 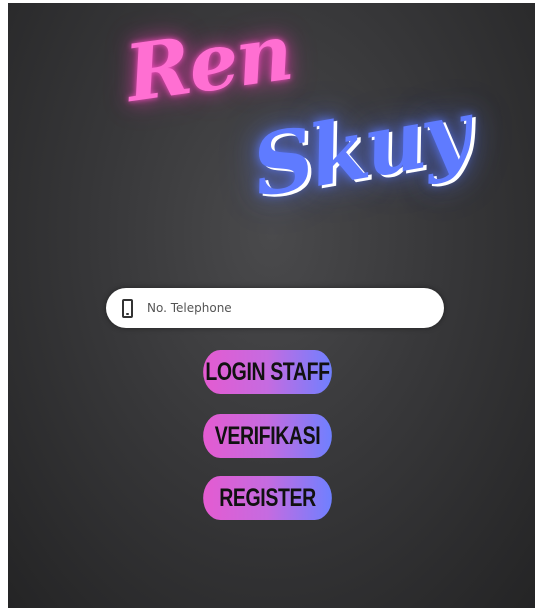 I want to click on phone-icon, so click(x=127, y=308).